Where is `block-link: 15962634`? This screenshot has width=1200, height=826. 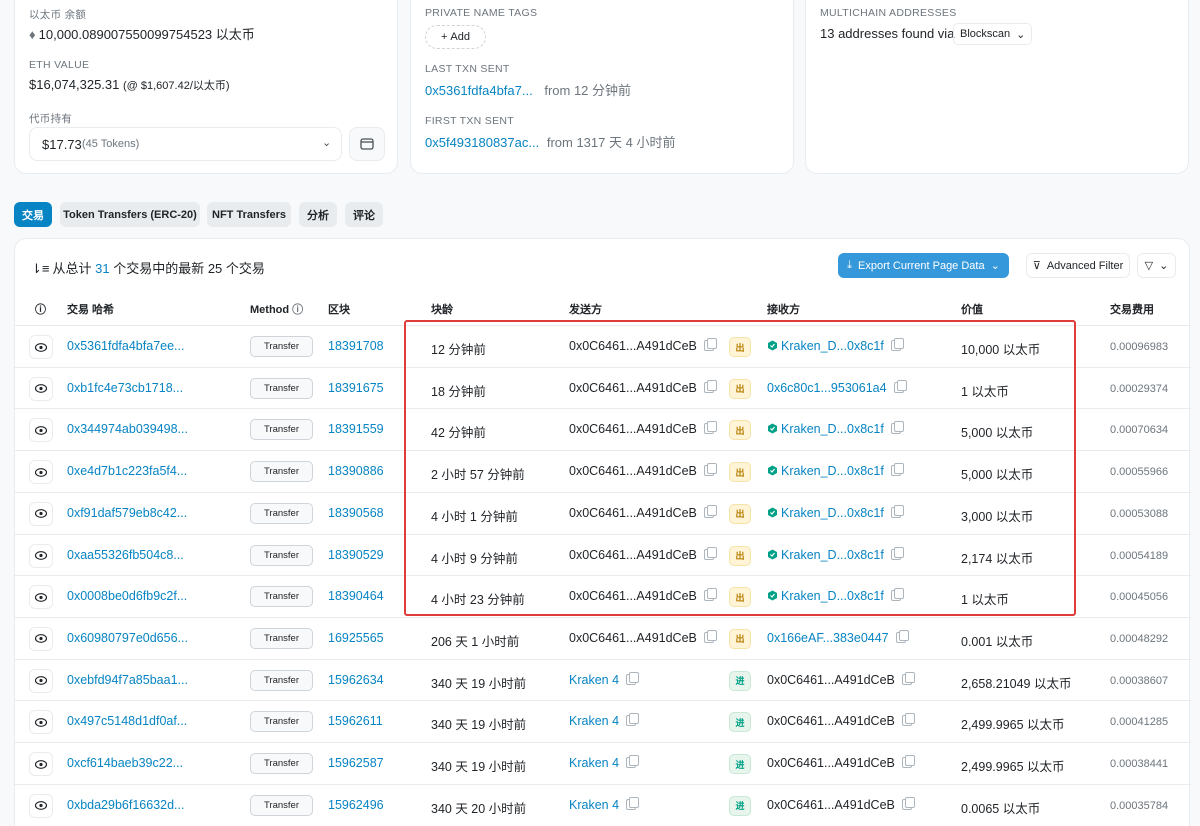 block-link: 15962634 is located at coordinates (356, 680).